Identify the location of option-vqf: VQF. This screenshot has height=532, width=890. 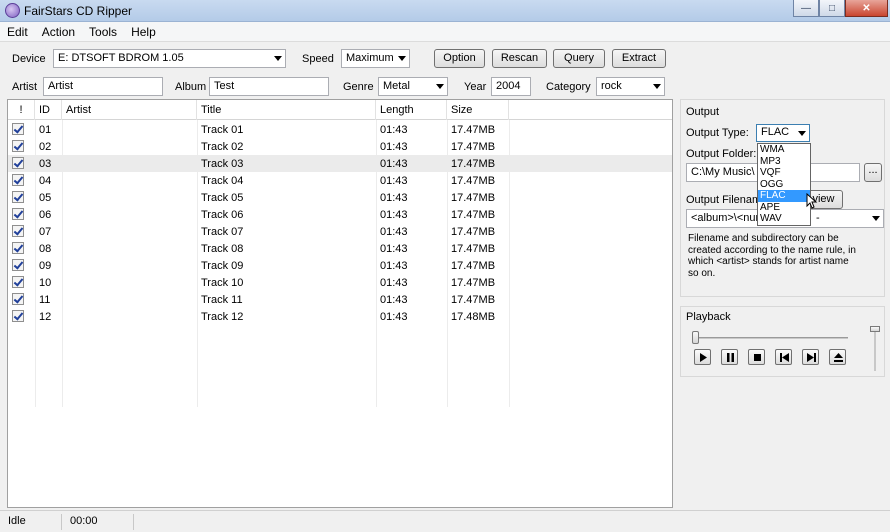
(784, 173).